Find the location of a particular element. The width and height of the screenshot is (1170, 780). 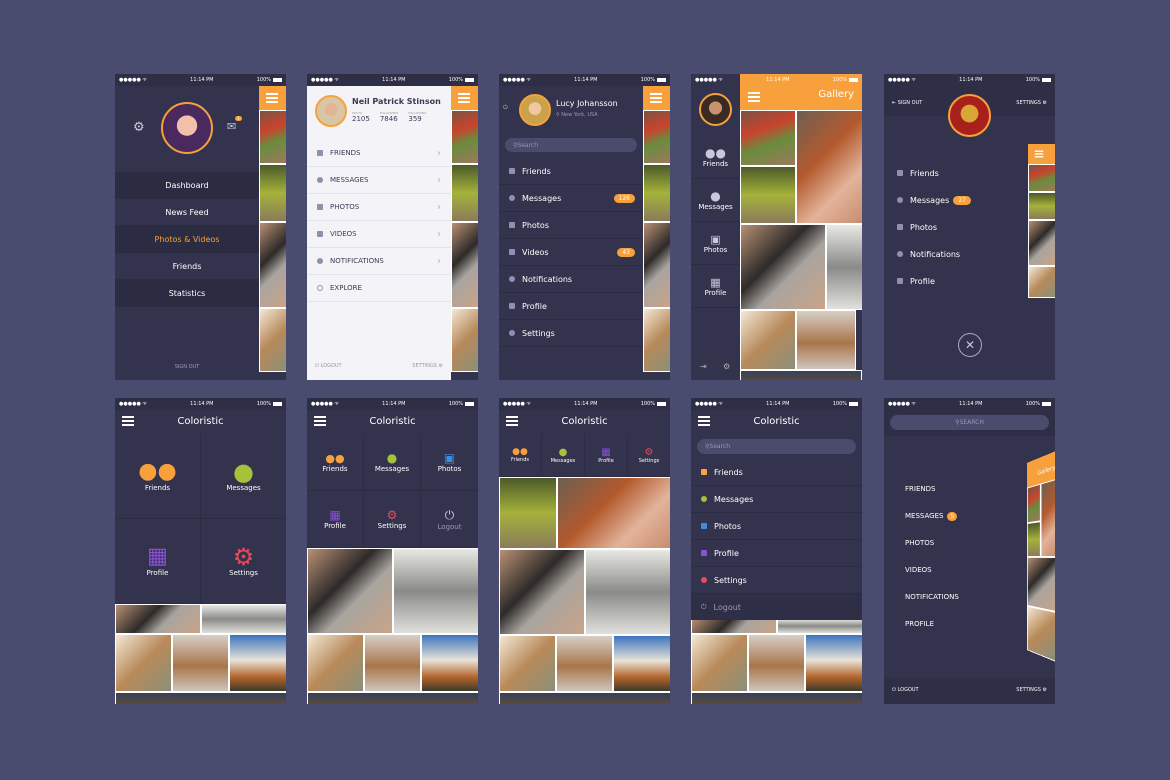

menu-item-photos: PHOTOS › is located at coordinates (379, 207).